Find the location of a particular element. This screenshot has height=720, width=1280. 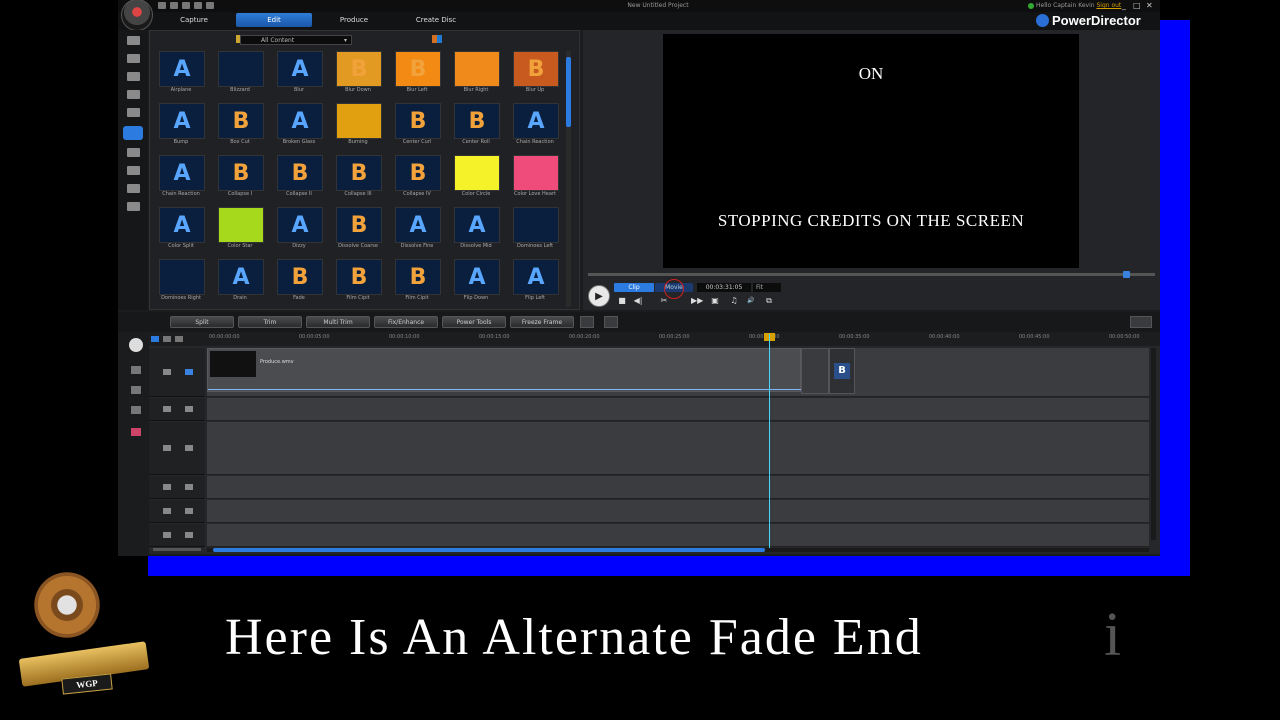

fx-track-header is located at coordinates (177, 409).